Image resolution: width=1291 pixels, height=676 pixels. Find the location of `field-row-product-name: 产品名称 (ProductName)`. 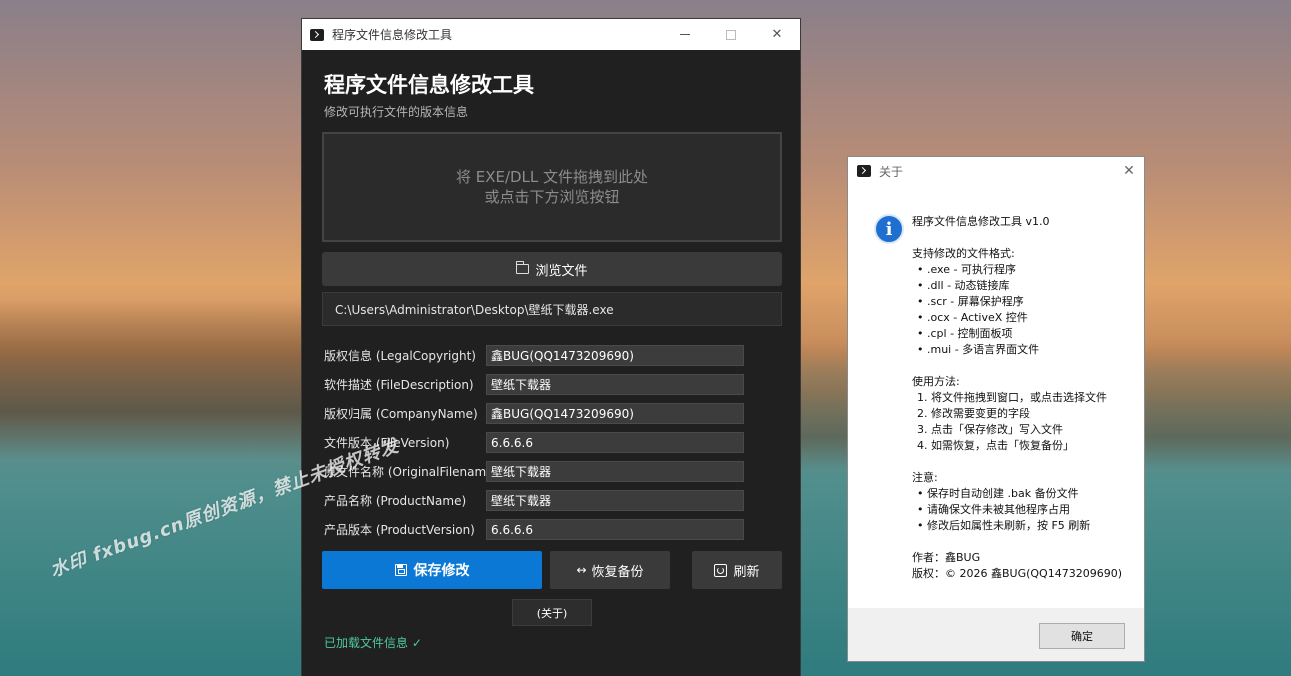

field-row-product-name: 产品名称 (ProductName) is located at coordinates (554, 500).